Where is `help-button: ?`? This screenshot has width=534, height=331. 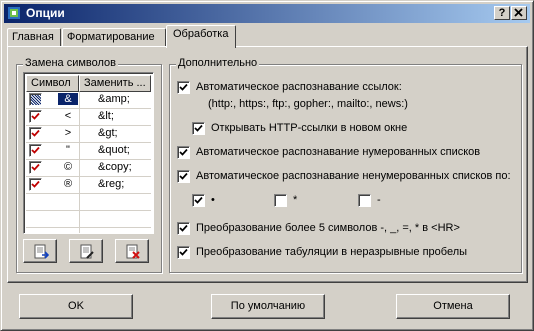 help-button: ? is located at coordinates (502, 13).